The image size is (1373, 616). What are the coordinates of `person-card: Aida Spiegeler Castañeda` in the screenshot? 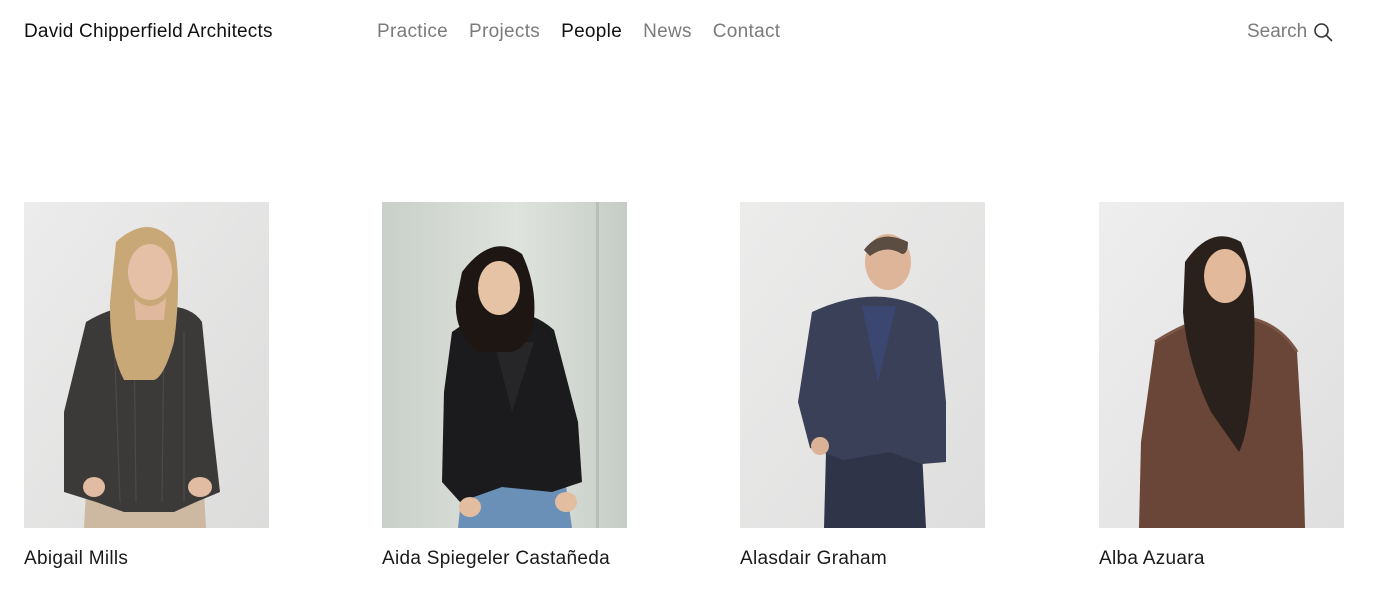 It's located at (504, 386).